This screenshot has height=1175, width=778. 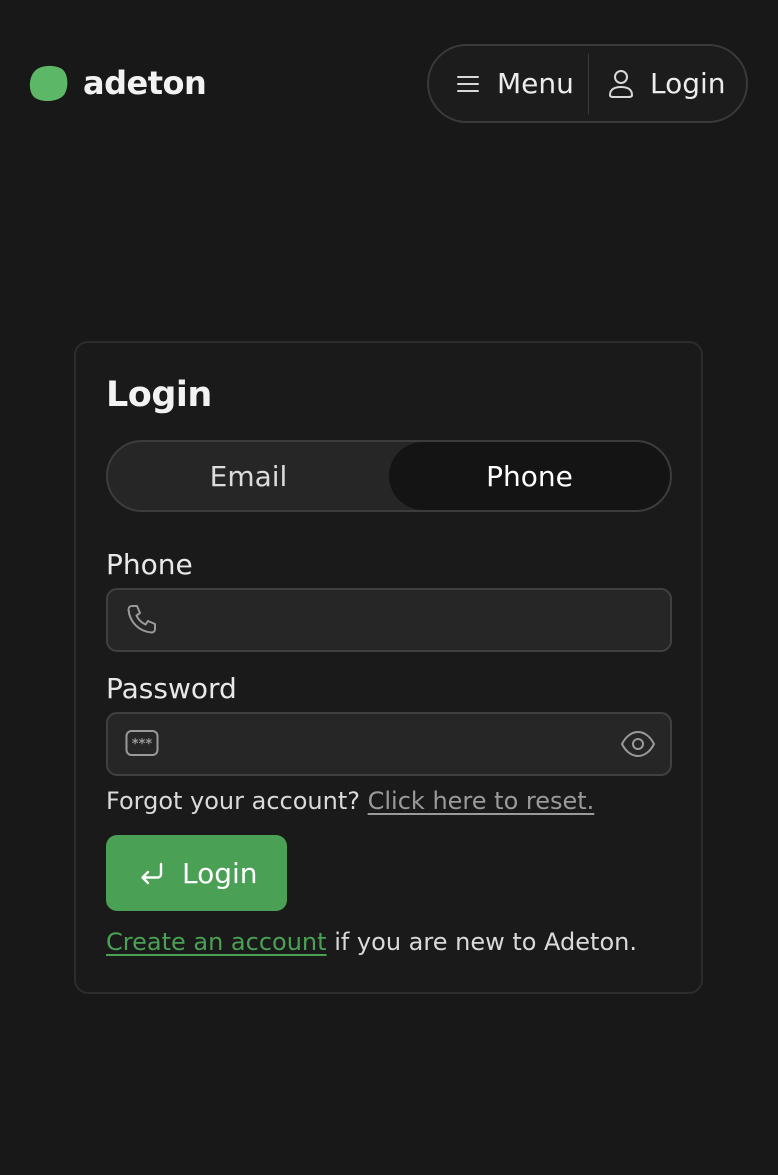 I want to click on phone-input, so click(x=392, y=620).